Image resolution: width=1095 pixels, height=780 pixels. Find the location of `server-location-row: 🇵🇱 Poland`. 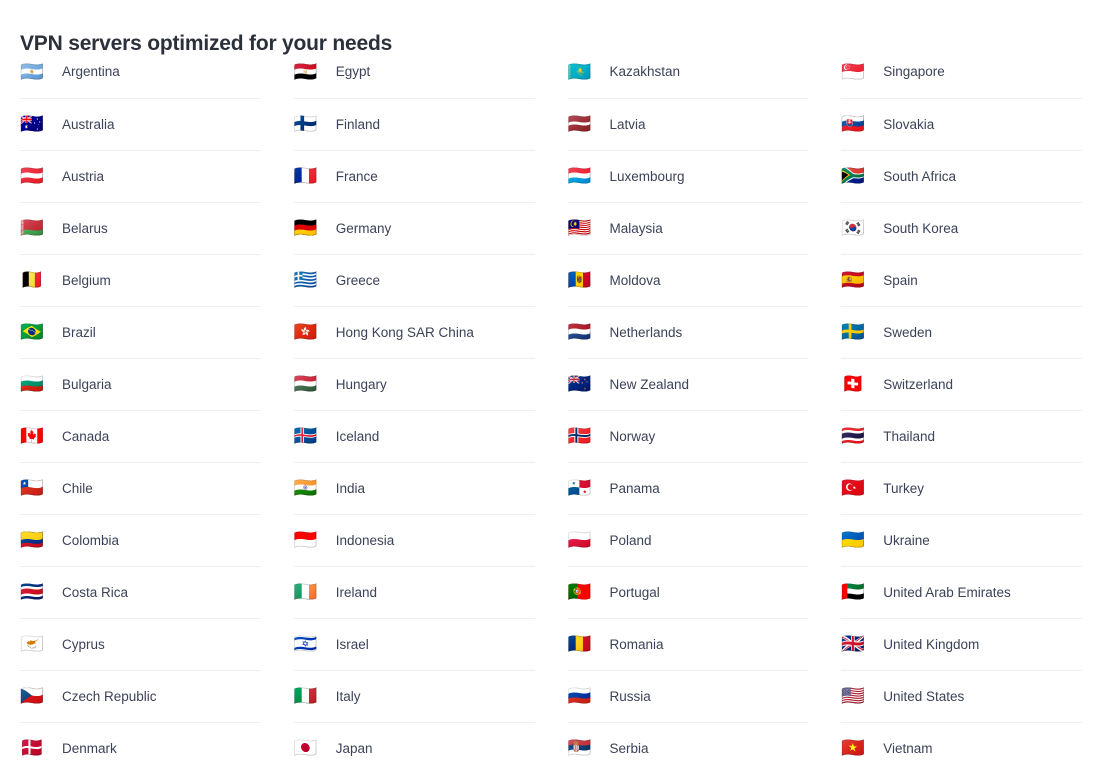

server-location-row: 🇵🇱 Poland is located at coordinates (688, 540).